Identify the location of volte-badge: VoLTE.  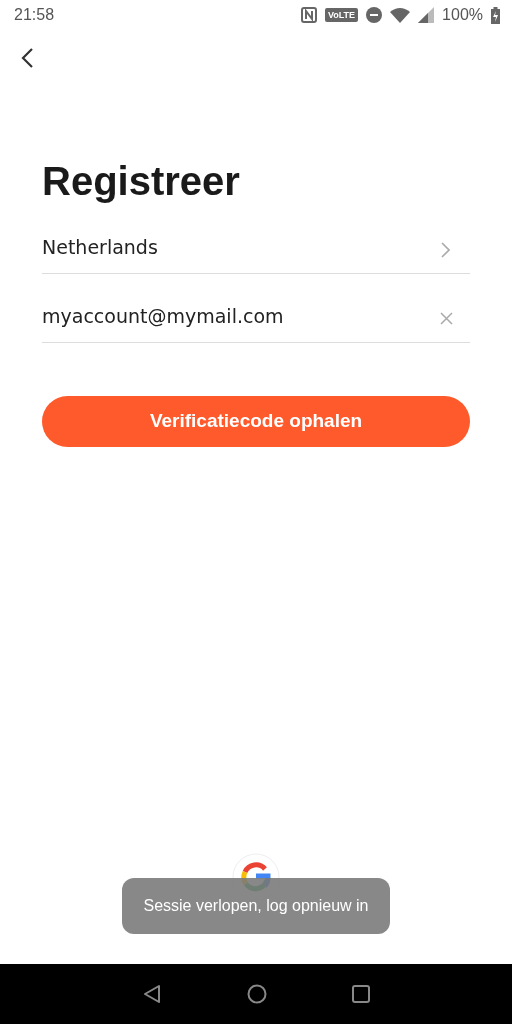
(341, 15).